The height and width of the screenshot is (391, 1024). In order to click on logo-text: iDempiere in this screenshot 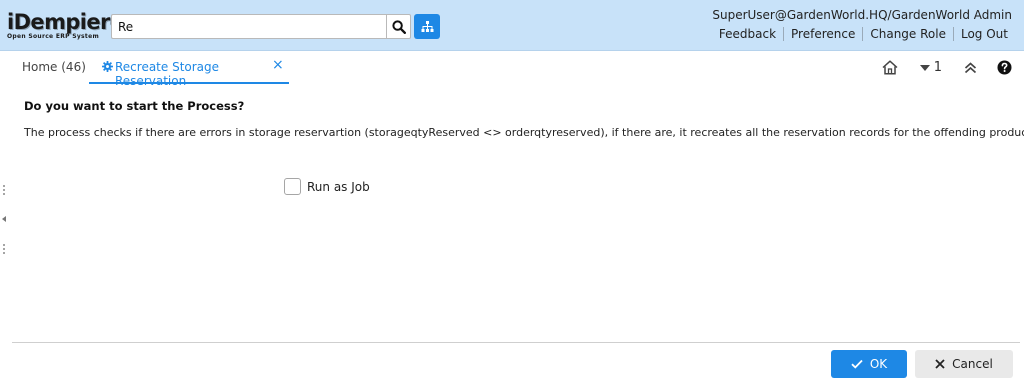, I will do `click(65, 22)`.